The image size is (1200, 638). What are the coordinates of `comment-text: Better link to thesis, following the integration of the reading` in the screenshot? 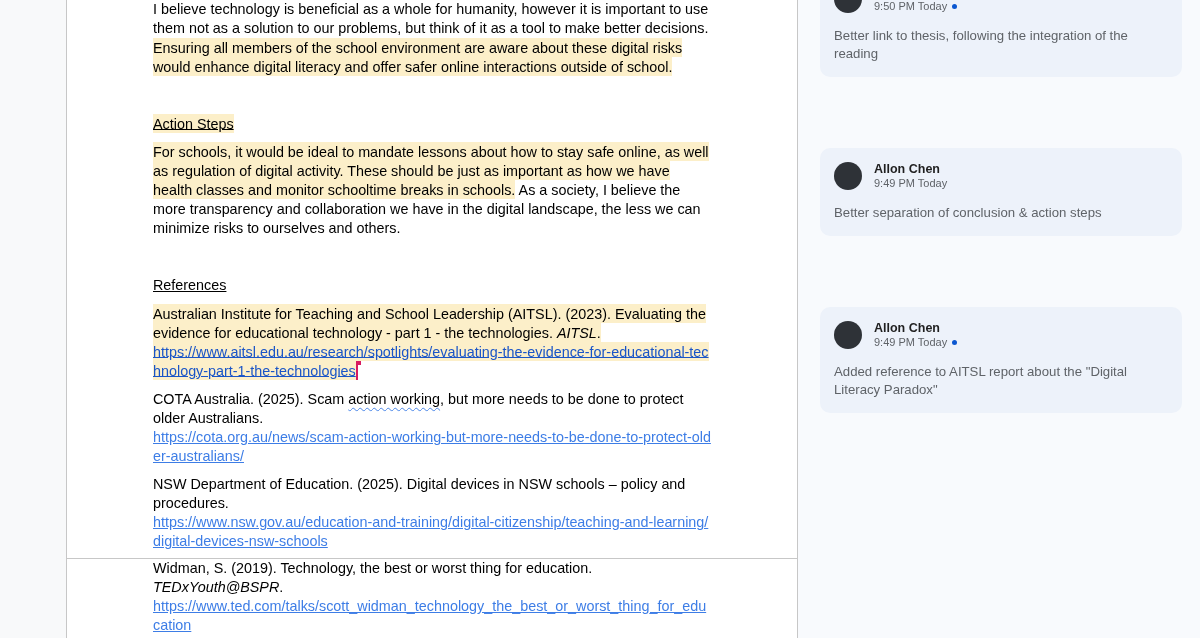 It's located at (981, 45).